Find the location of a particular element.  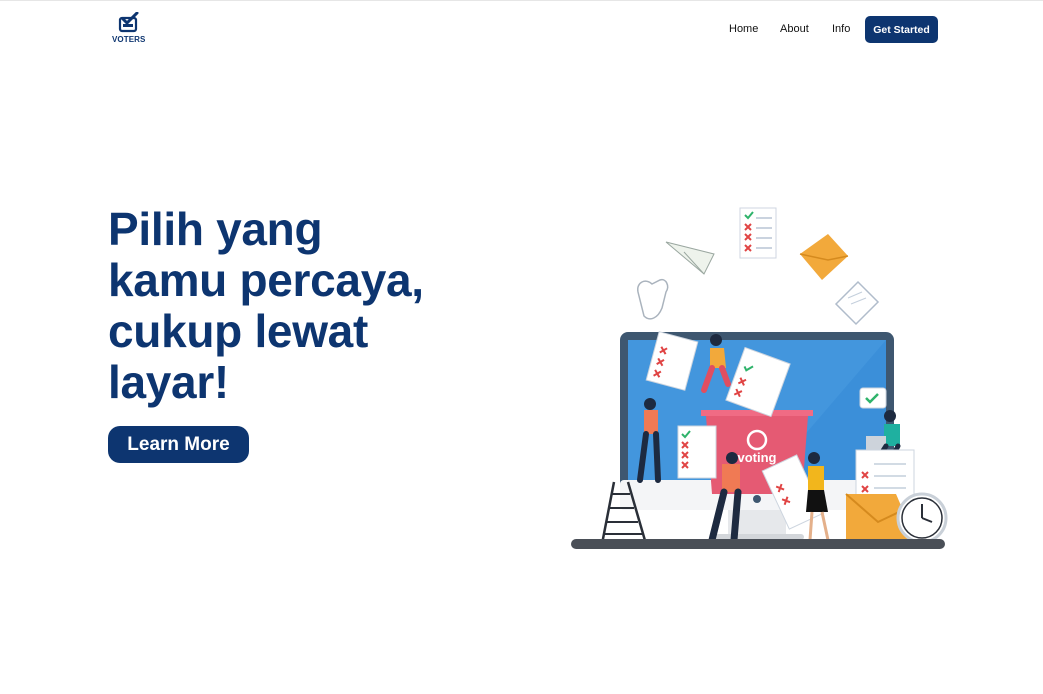

chat-check-icon is located at coordinates (873, 398).